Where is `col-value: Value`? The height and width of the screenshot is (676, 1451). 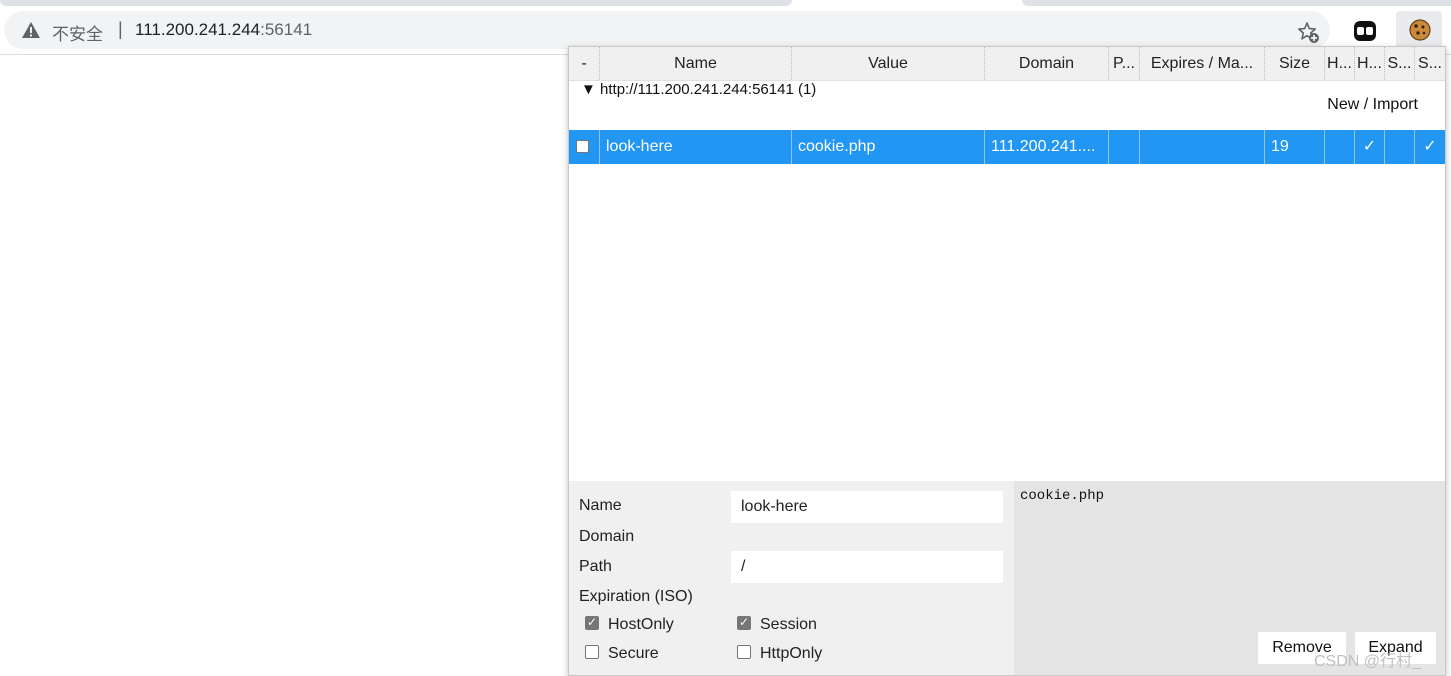 col-value: Value is located at coordinates (888, 63).